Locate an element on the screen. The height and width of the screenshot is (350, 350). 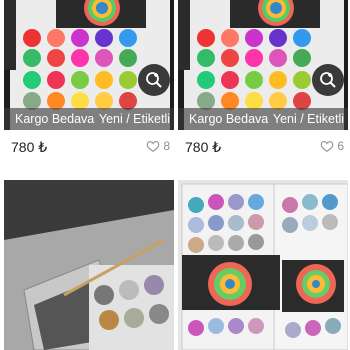
like-button: 8 is located at coordinates (158, 146).